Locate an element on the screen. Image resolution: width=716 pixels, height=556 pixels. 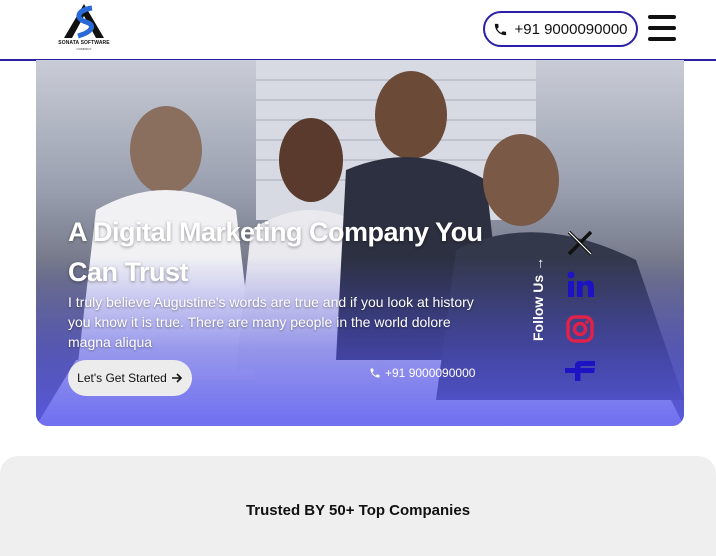
menu-button is located at coordinates (662, 28).